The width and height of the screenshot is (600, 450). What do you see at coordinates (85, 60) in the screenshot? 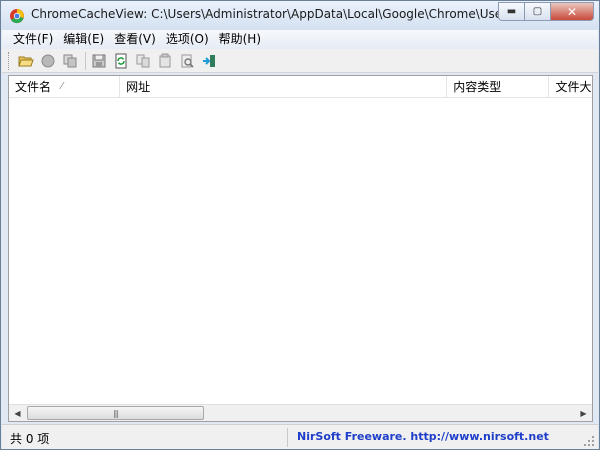
I see `toolbar-separator` at bounding box center [85, 60].